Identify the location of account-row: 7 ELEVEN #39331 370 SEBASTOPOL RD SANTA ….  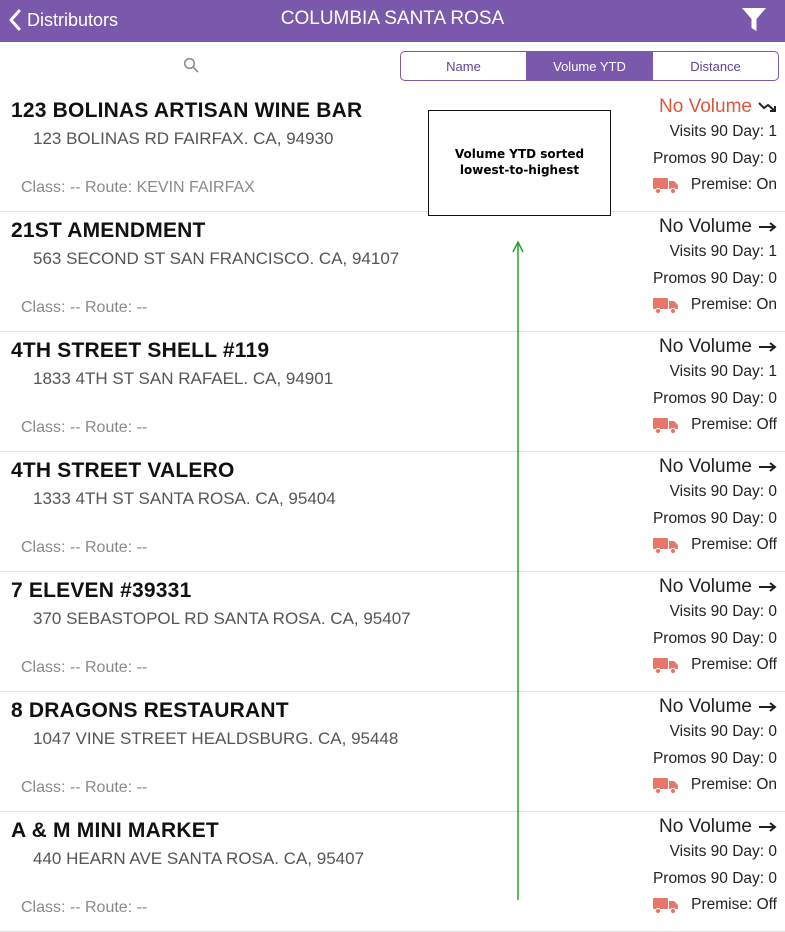
(392, 632).